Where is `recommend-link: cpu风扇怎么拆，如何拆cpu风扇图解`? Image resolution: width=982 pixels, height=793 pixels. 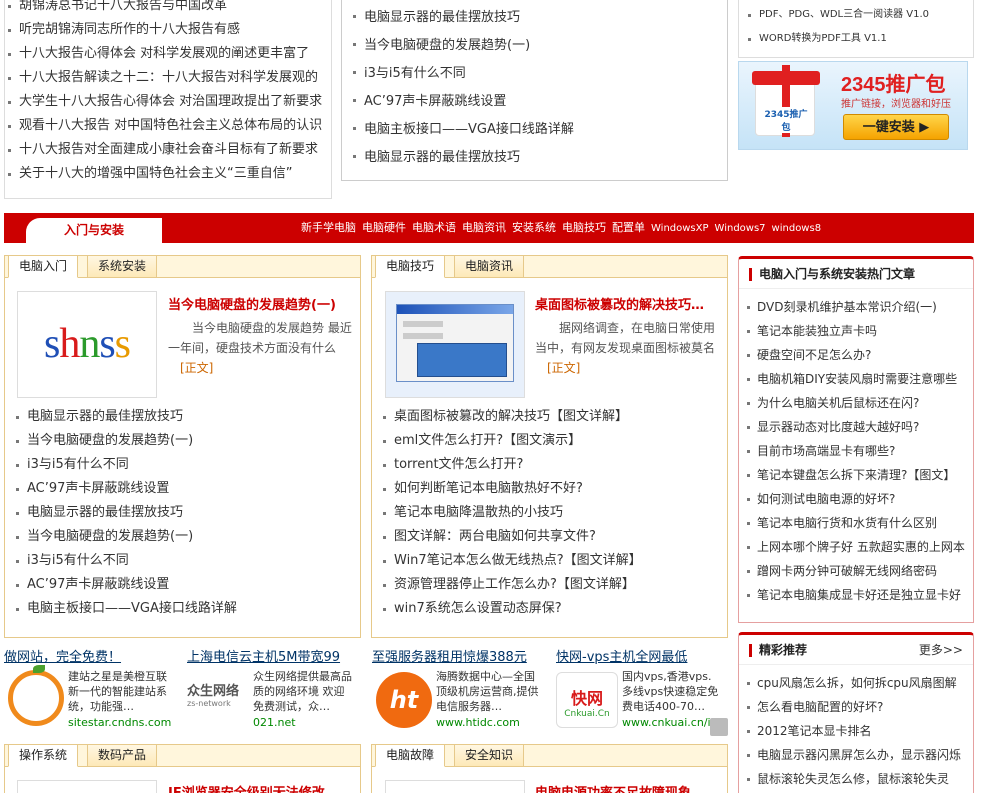 recommend-link: cpu风扇怎么拆，如何拆cpu风扇图解 is located at coordinates (853, 683).